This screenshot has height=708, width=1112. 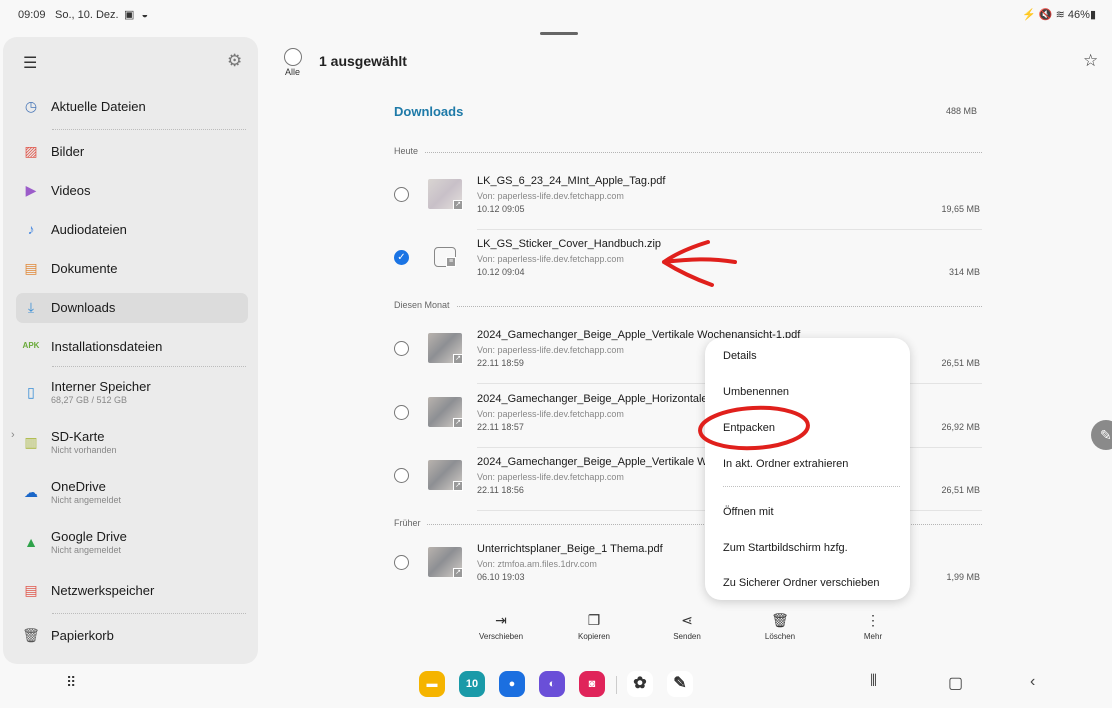 I want to click on sidebar-item-sublabel: Nicht angemeldet, so click(x=86, y=500).